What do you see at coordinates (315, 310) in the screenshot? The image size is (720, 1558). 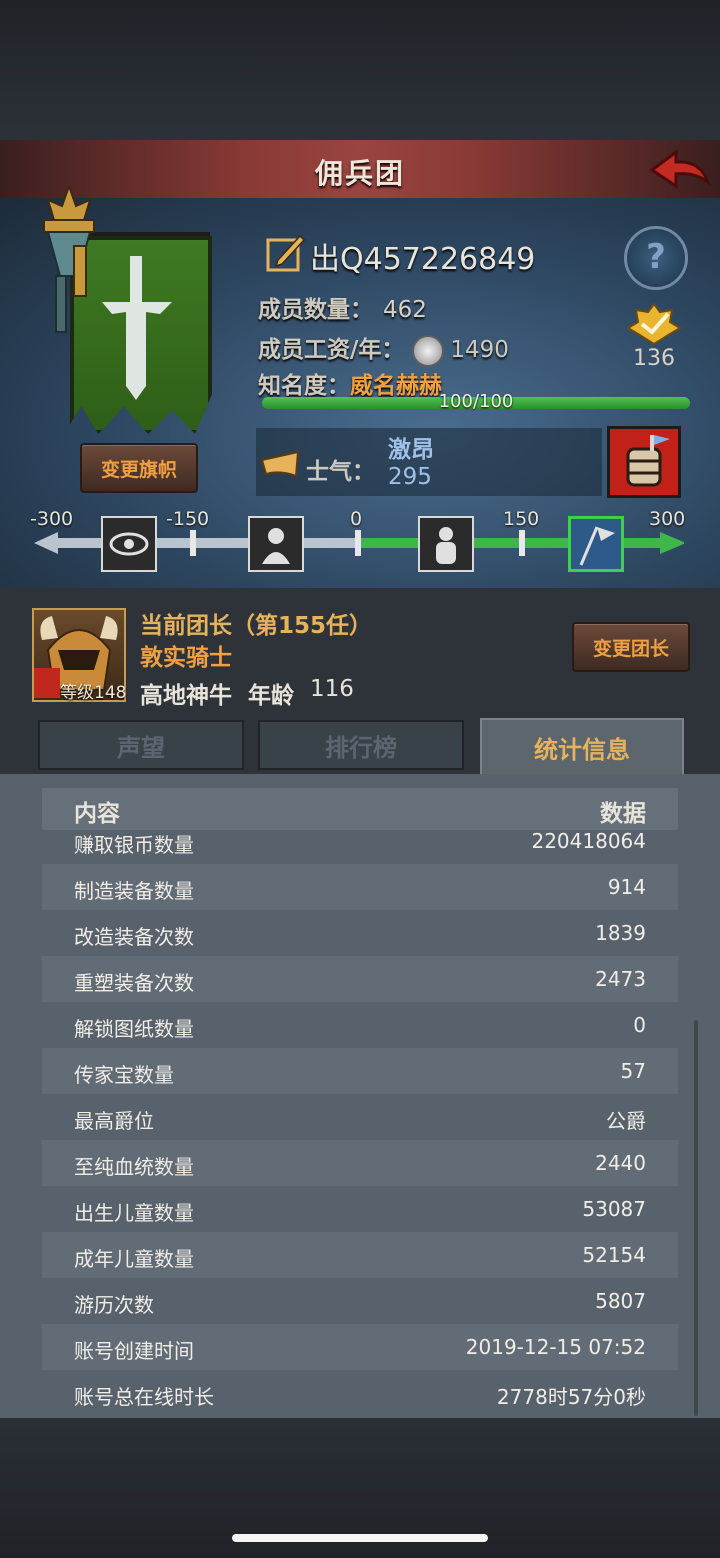 I see `members-label: 成员数量：` at bounding box center [315, 310].